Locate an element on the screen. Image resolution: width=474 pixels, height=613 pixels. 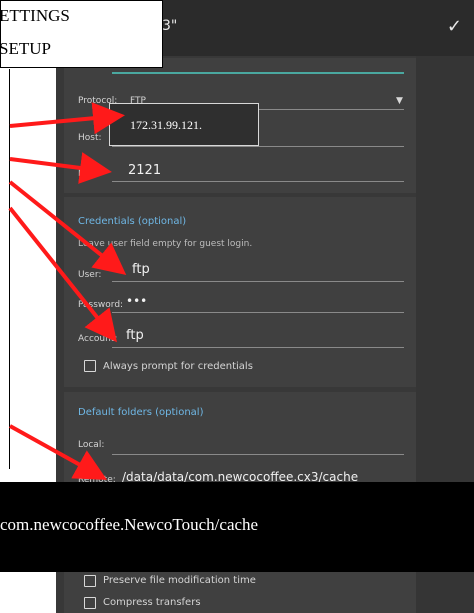
active-field-underline is located at coordinates (258, 73).